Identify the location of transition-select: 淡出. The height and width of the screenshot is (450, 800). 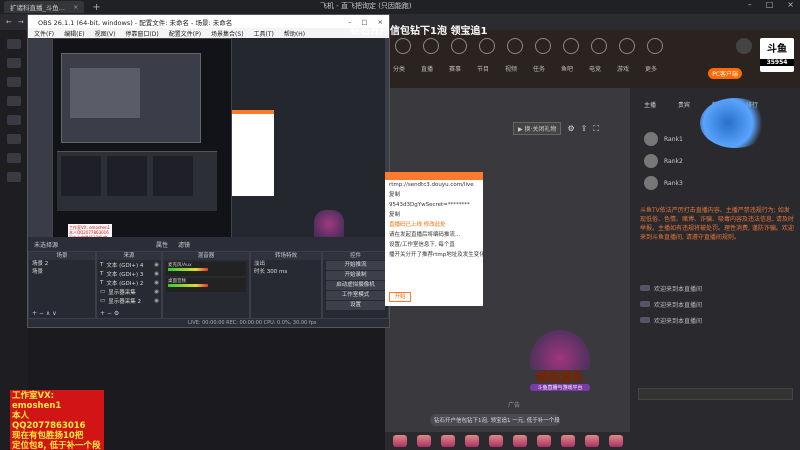
(286, 264).